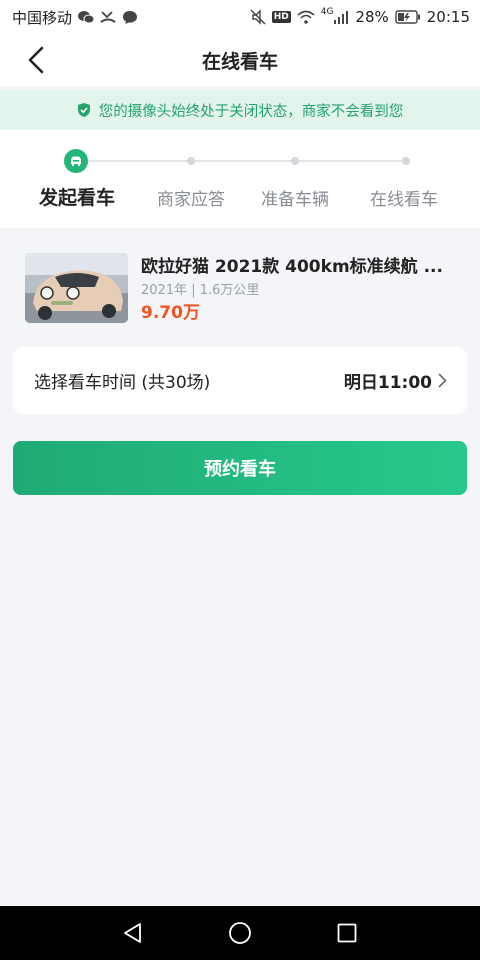 The width and height of the screenshot is (480, 960). I want to click on shield-check-icon, so click(84, 110).